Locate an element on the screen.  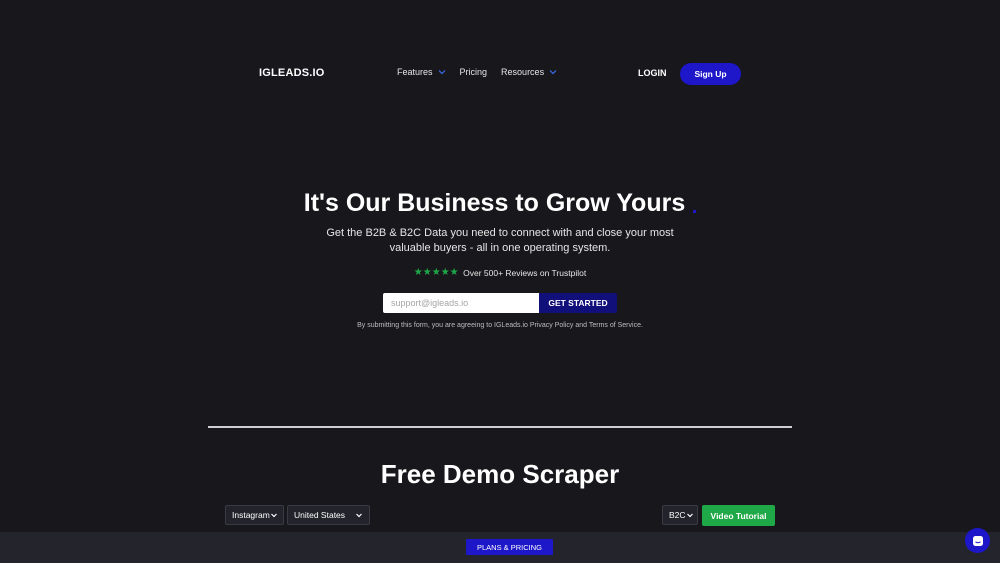
platform-select-value: Instagram is located at coordinates (251, 515).